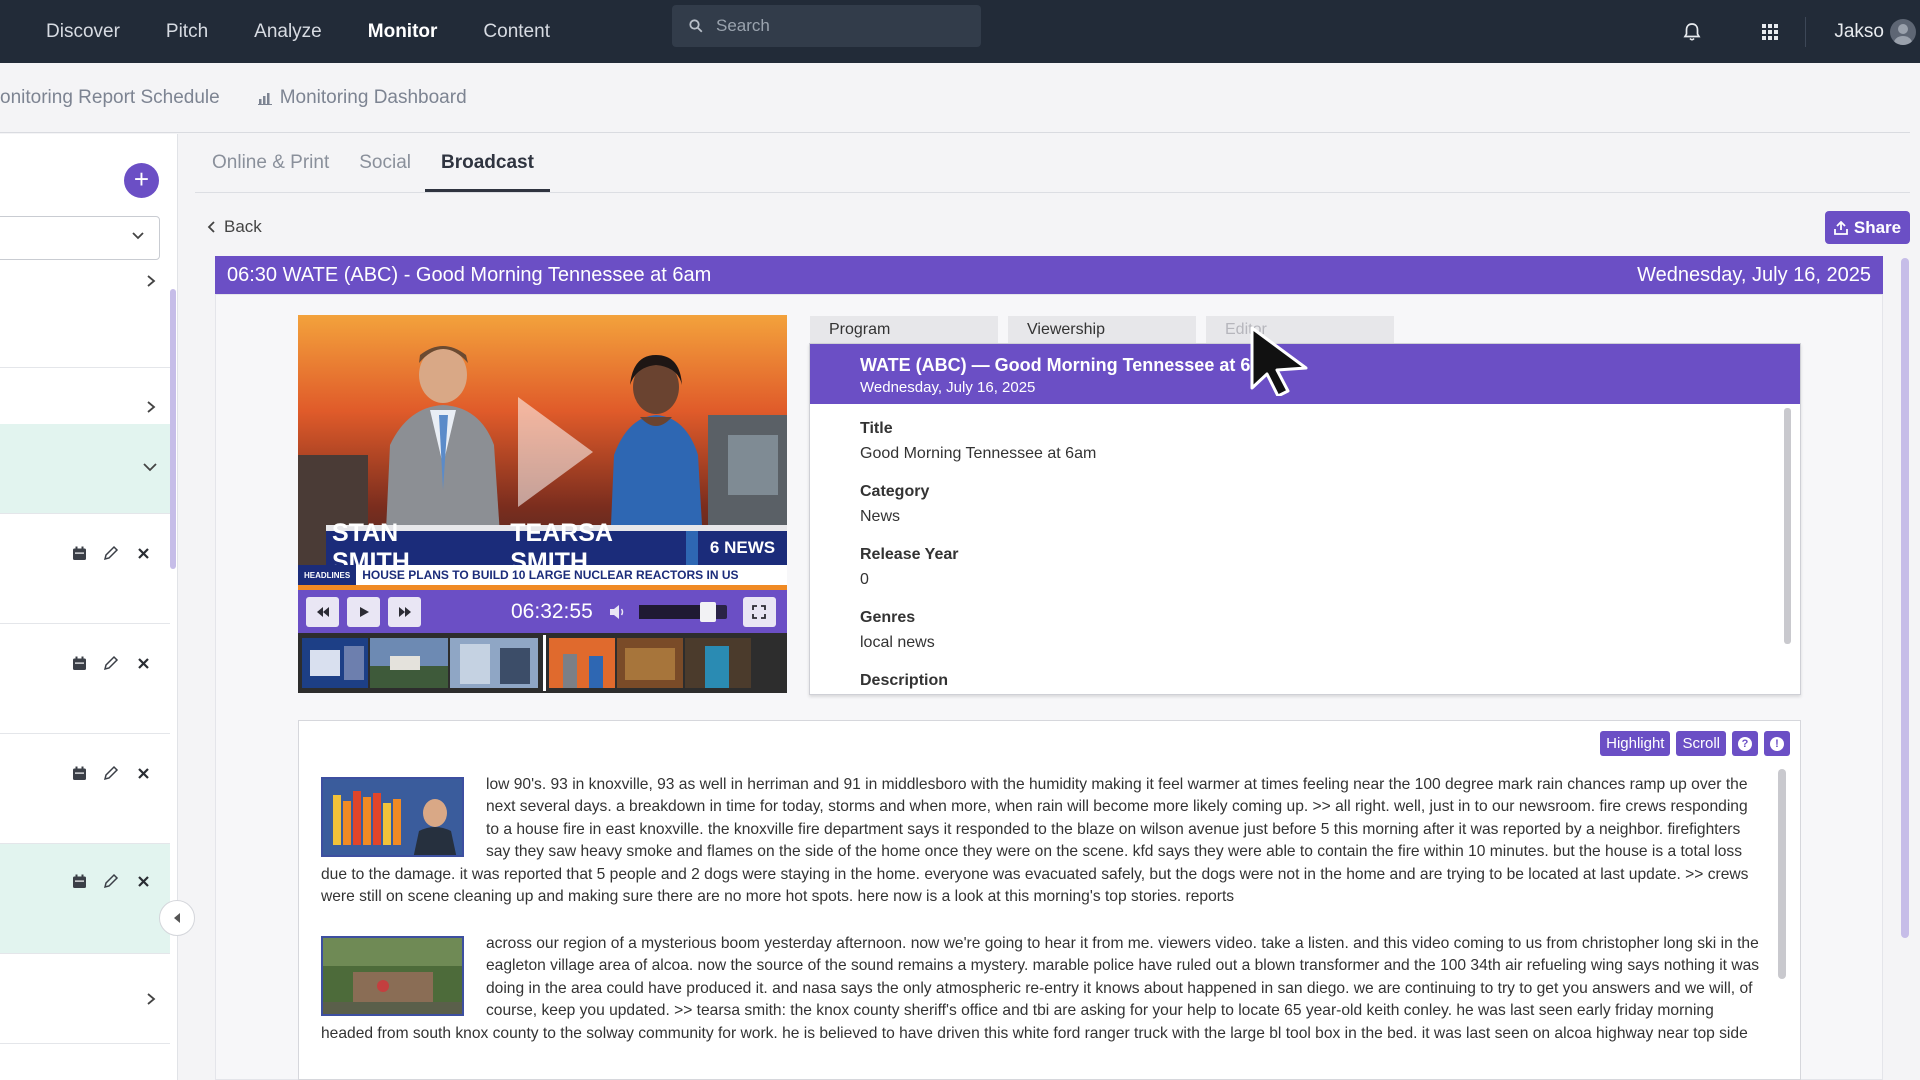 The height and width of the screenshot is (1080, 1920). I want to click on list-item-selected, so click(85, 899).